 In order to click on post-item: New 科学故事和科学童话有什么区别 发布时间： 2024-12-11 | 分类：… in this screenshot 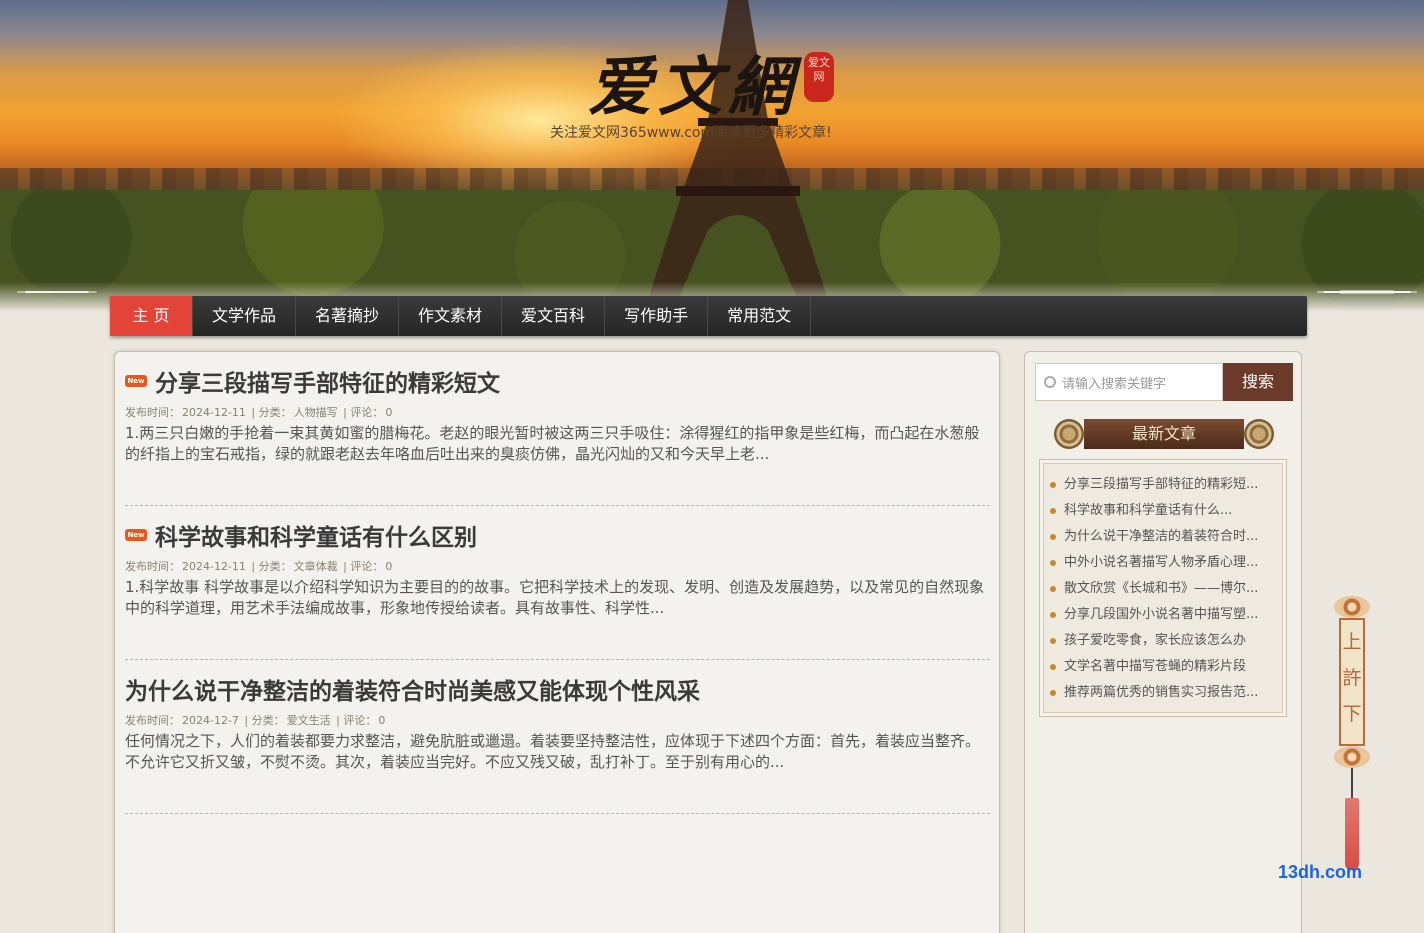, I will do `click(557, 589)`.